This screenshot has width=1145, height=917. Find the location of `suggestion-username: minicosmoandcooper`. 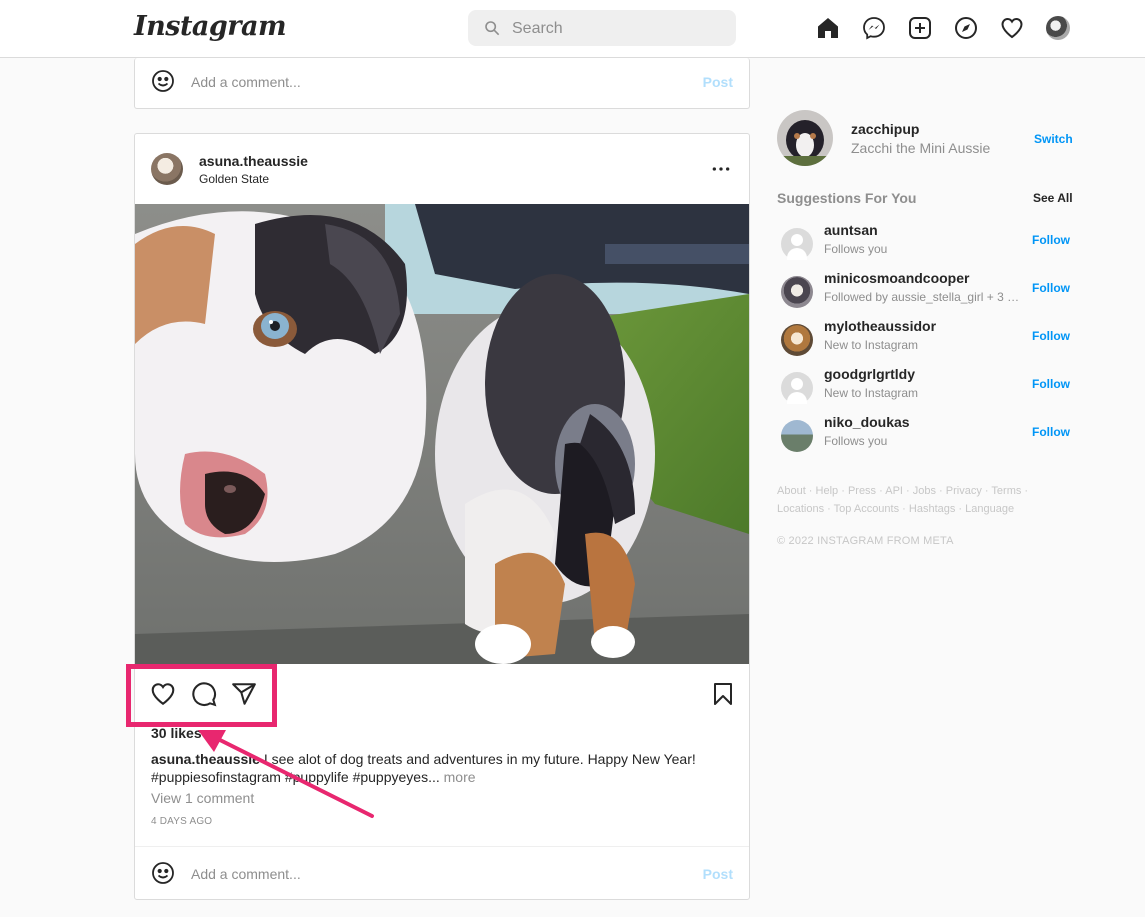

suggestion-username: minicosmoandcooper is located at coordinates (896, 278).